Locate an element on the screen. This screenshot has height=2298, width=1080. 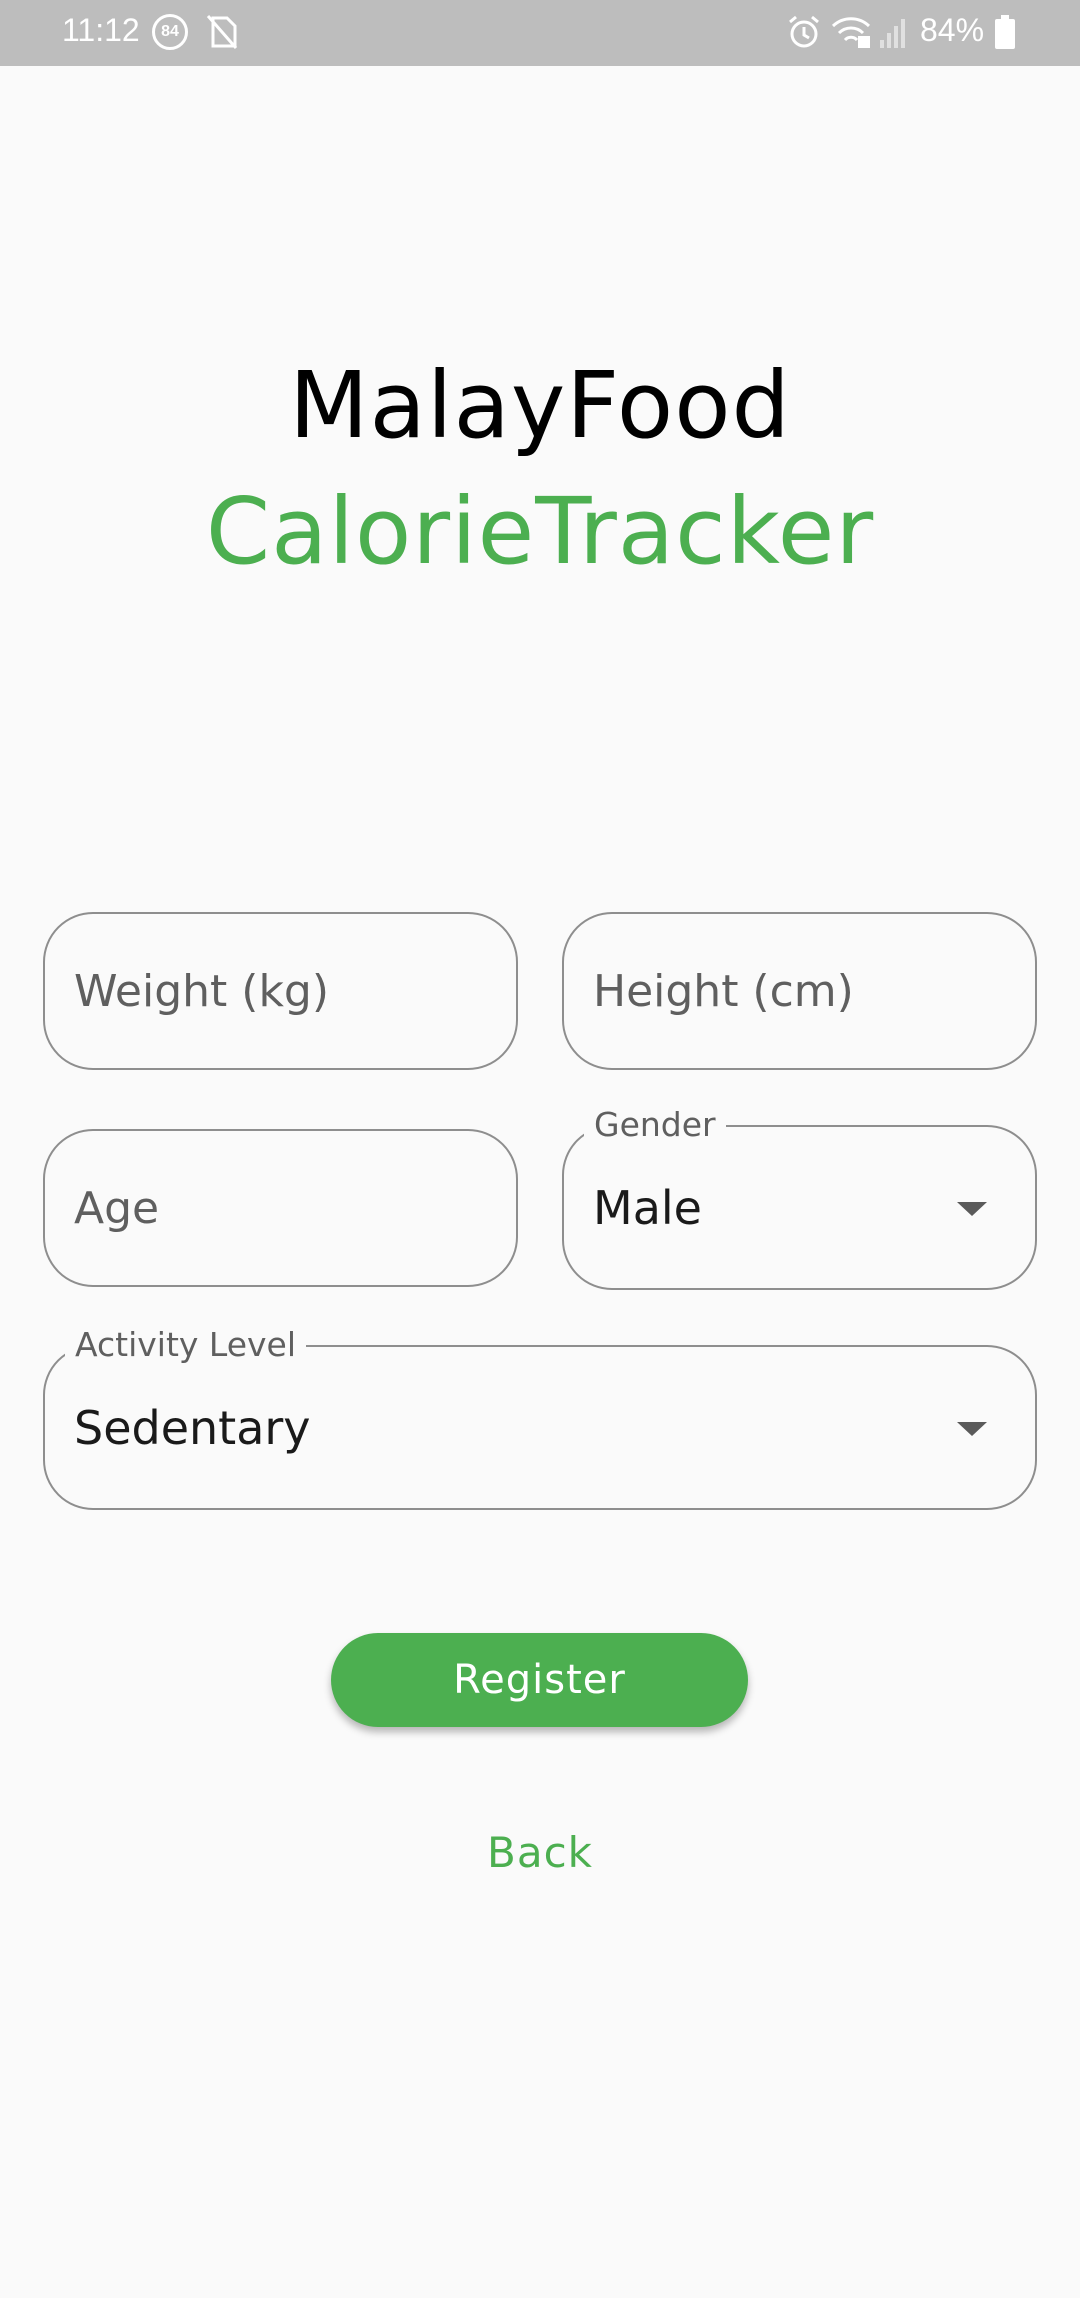
alarm-icon is located at coordinates (804, 34).